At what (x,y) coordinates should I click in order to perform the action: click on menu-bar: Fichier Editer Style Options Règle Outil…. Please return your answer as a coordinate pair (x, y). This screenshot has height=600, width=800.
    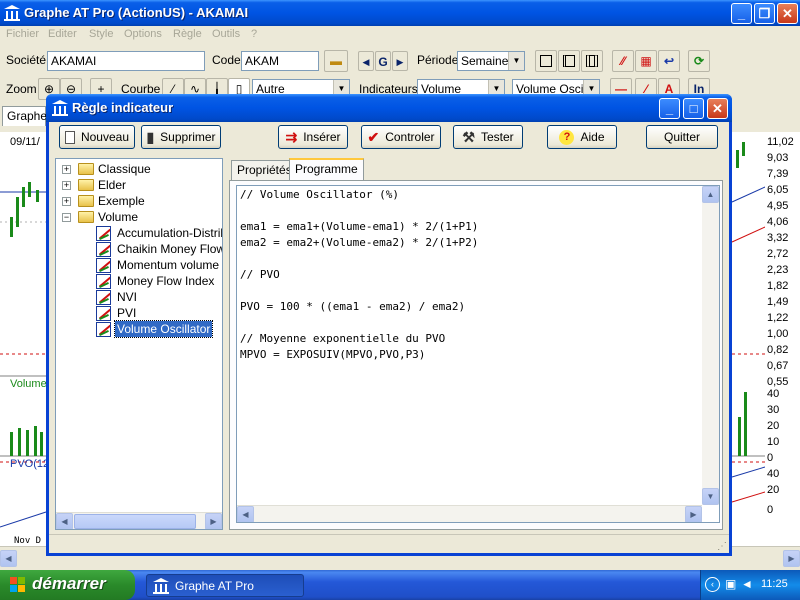
    Looking at the image, I should click on (400, 35).